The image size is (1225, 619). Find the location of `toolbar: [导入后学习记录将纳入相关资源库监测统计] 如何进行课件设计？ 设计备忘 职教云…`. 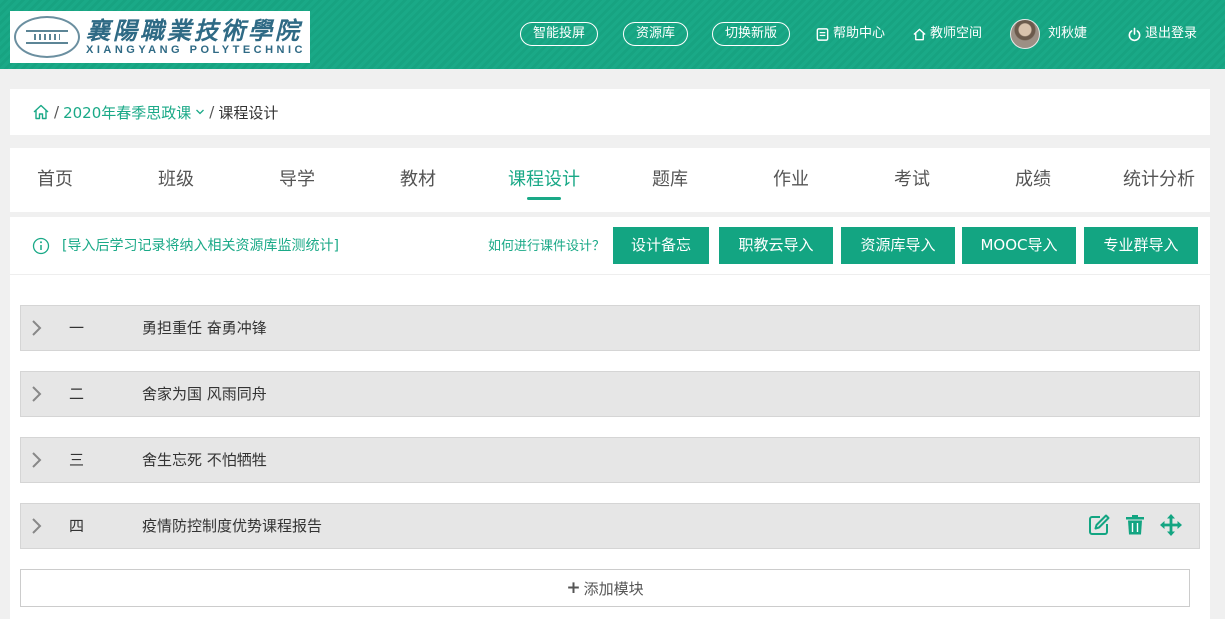

toolbar: [导入后学习记录将纳入相关资源库监测统计] 如何进行课件设计？ 设计备忘 职教云… is located at coordinates (610, 246).